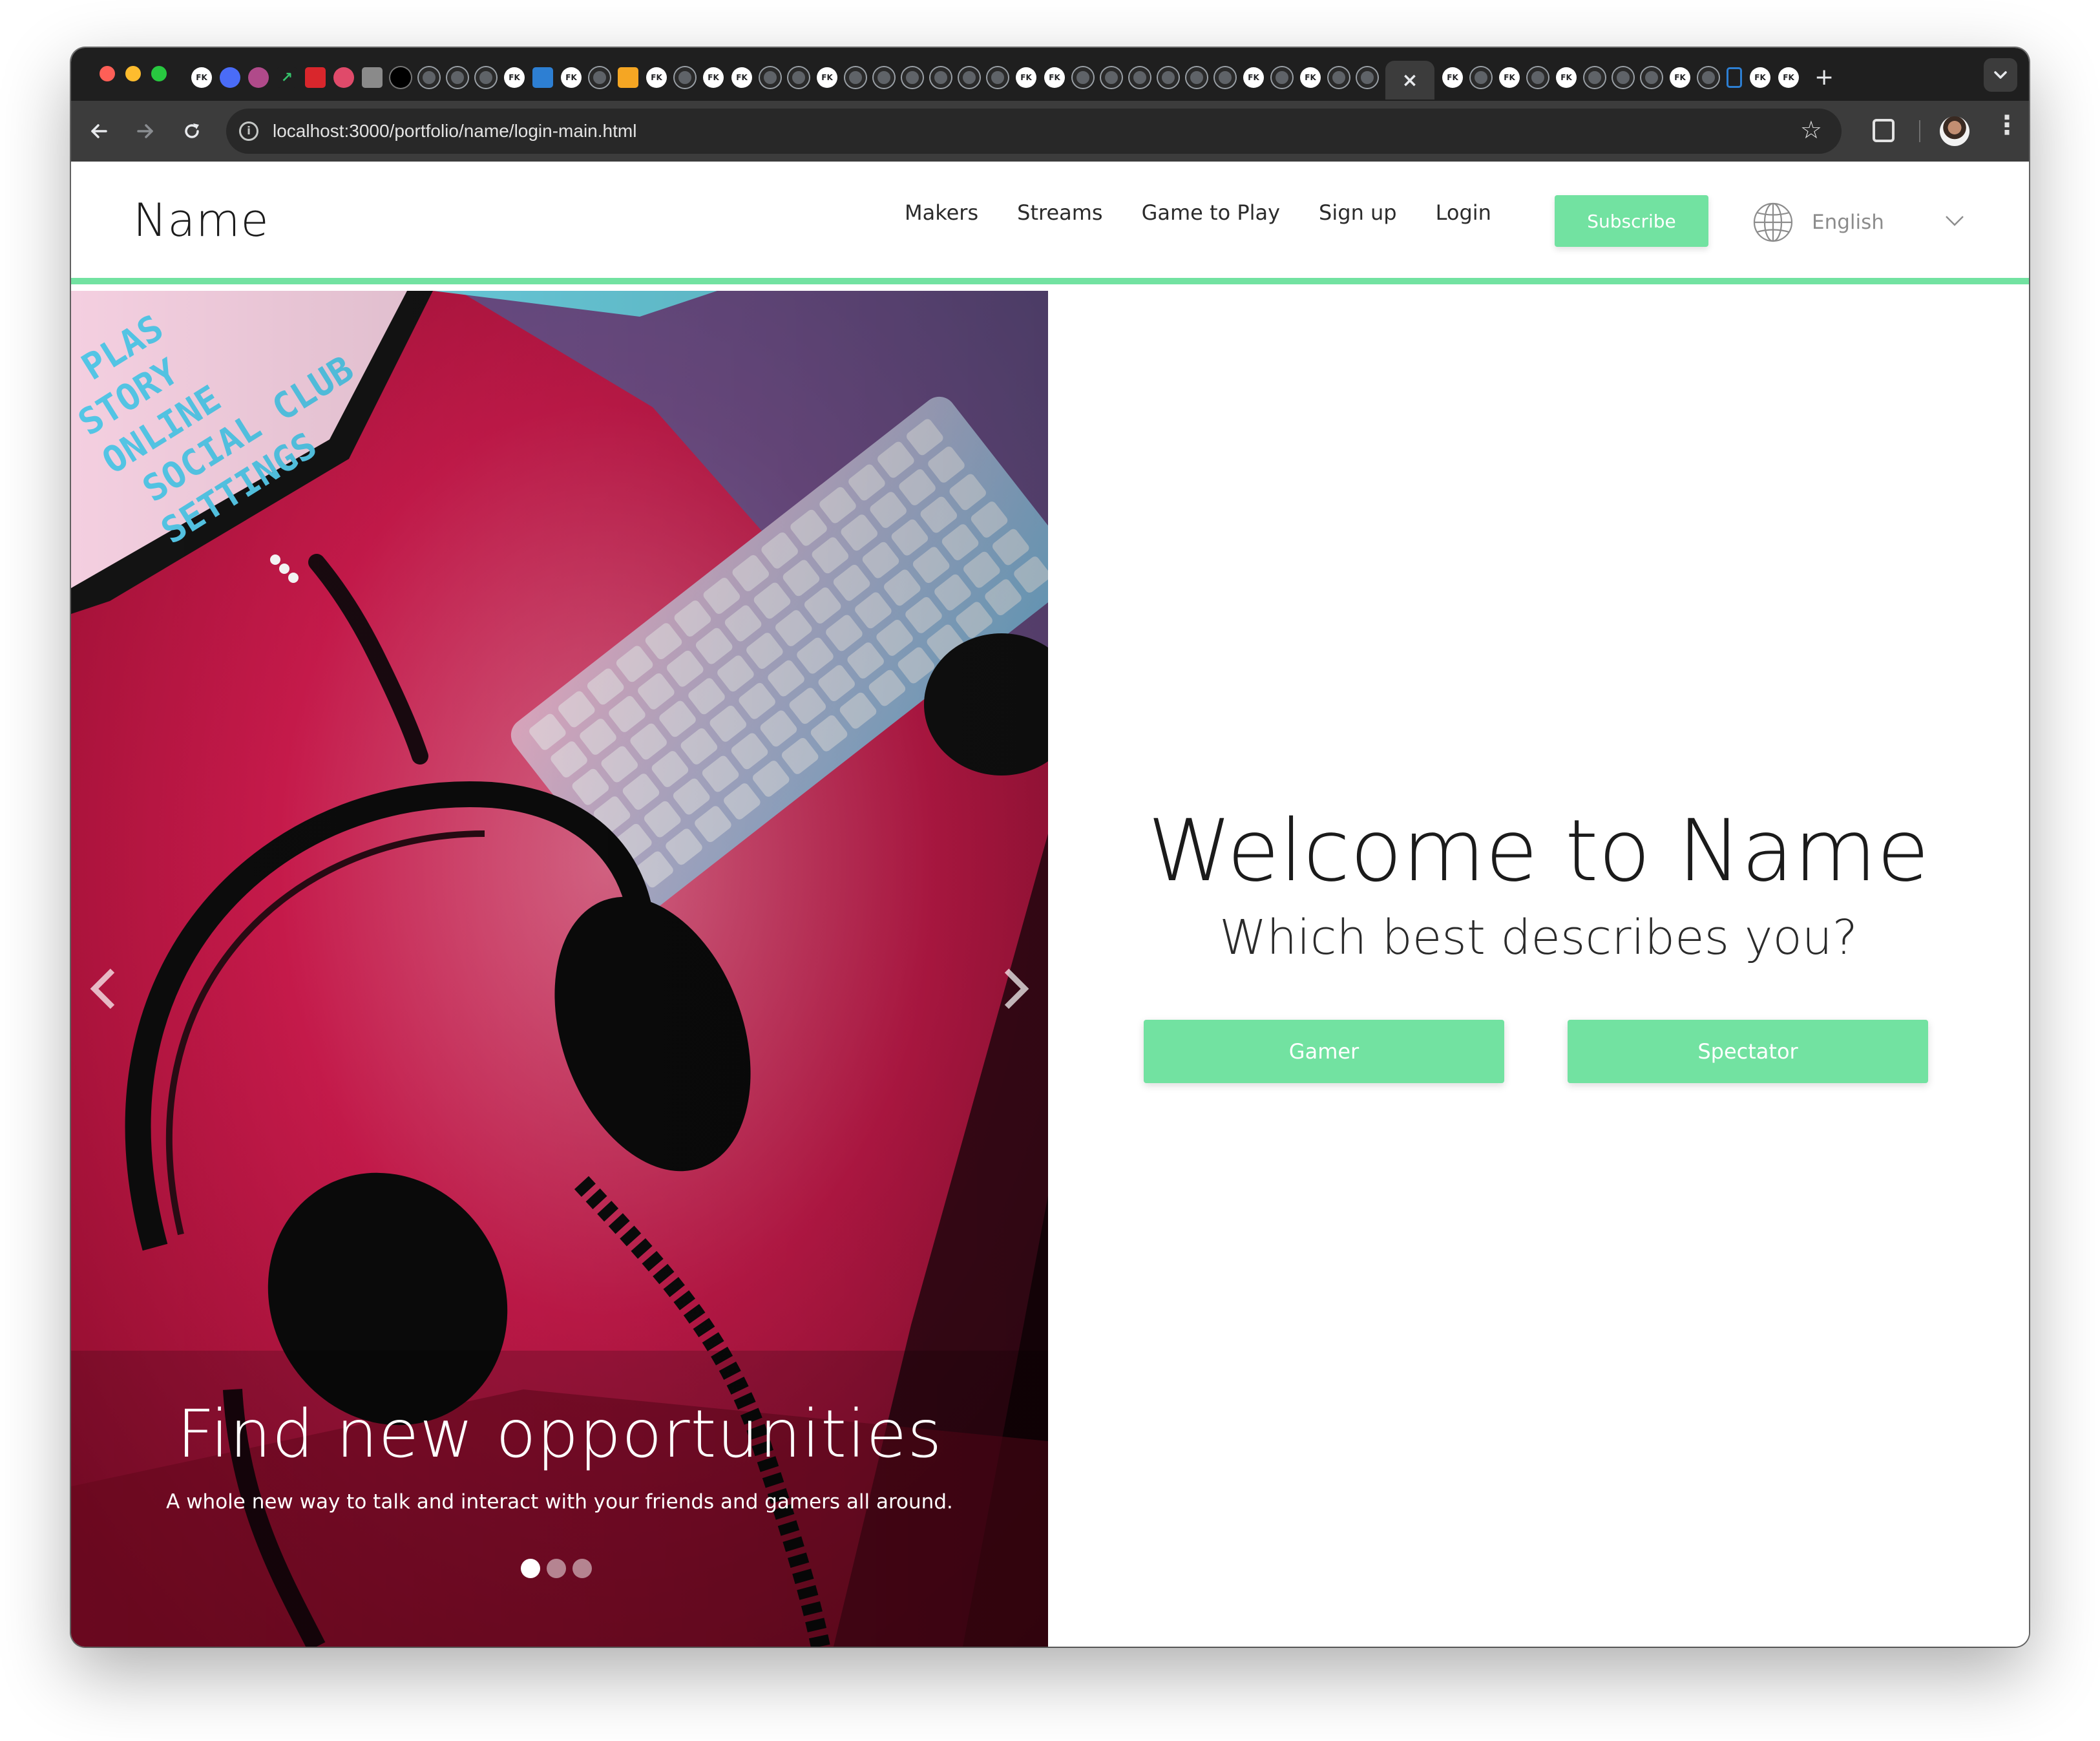 The width and height of the screenshot is (2100, 1741). I want to click on back-button, so click(99, 131).